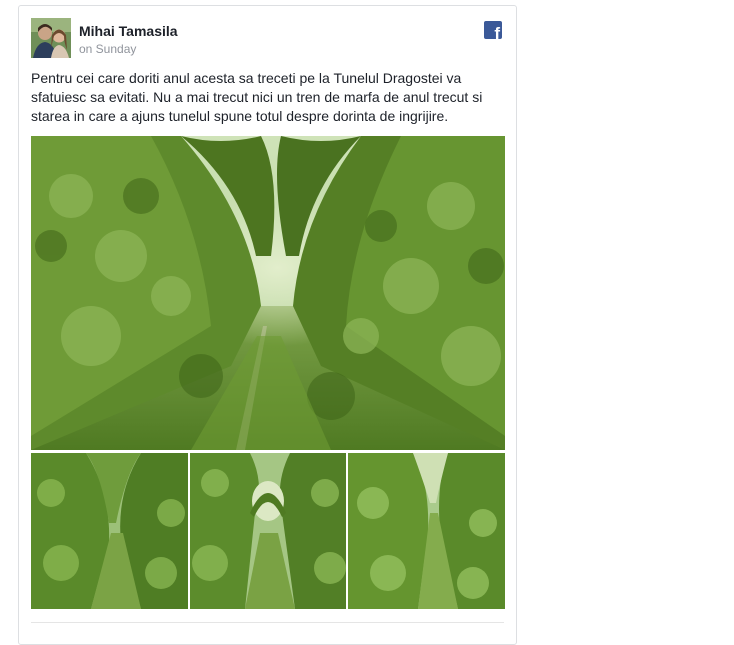  What do you see at coordinates (267, 40) in the screenshot?
I see `post-header: Mihai Tamasila on Sunday f` at bounding box center [267, 40].